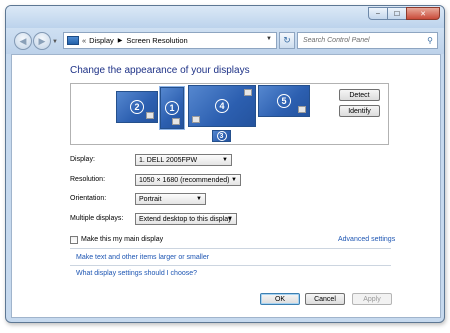 The height and width of the screenshot is (333, 450). I want to click on detect-button: Detect, so click(359, 95).